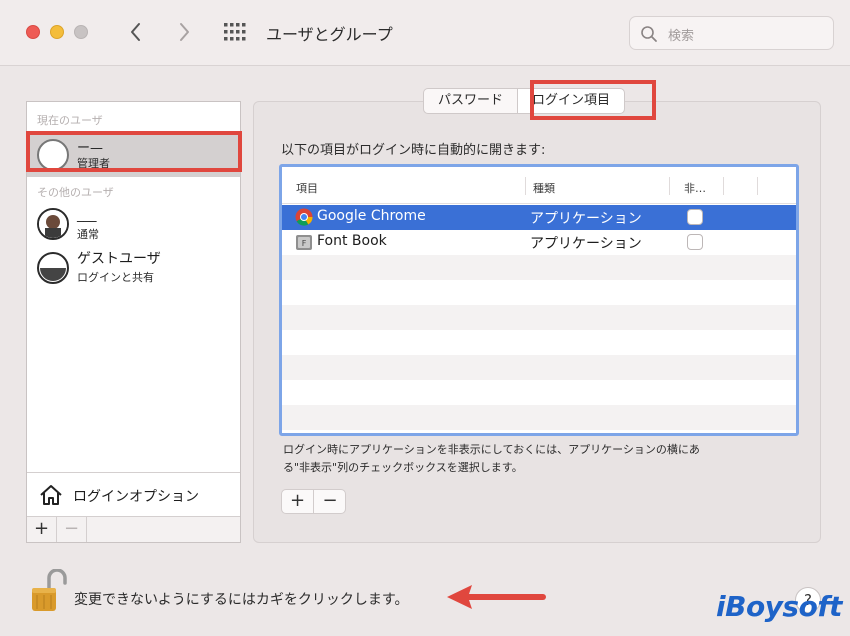  I want to click on hide-instructions-line: ログイン時にアプリケーションを非表示にしておくには、アプリケーションの横にあ, so click(491, 449).